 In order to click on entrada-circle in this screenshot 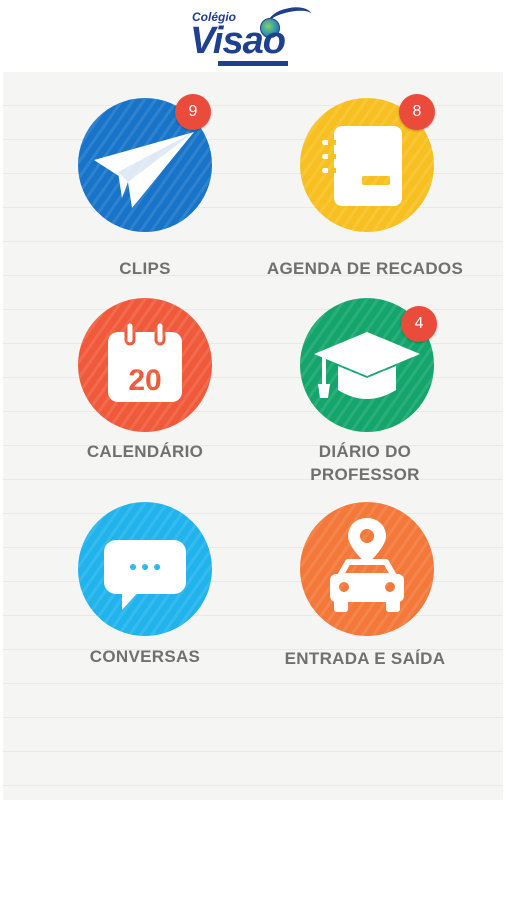, I will do `click(367, 569)`.